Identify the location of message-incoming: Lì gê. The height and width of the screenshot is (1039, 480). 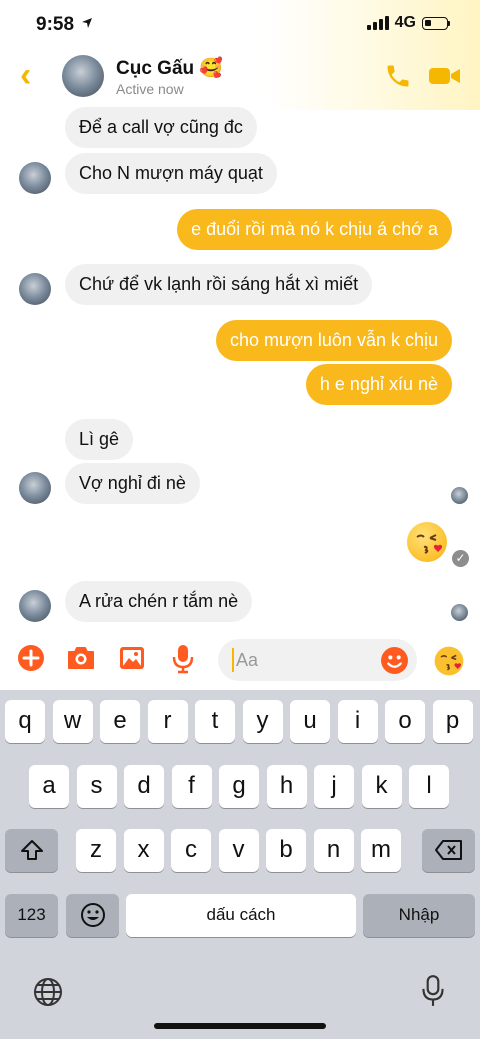
(99, 439).